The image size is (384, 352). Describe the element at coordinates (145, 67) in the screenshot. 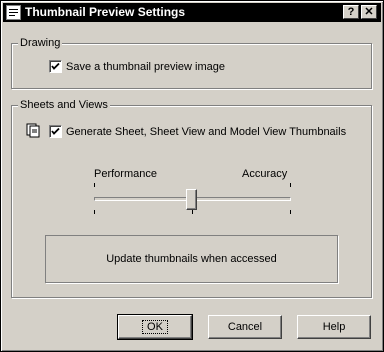

I see `save-thumbnail-label: Save a thumbnail preview image` at that location.